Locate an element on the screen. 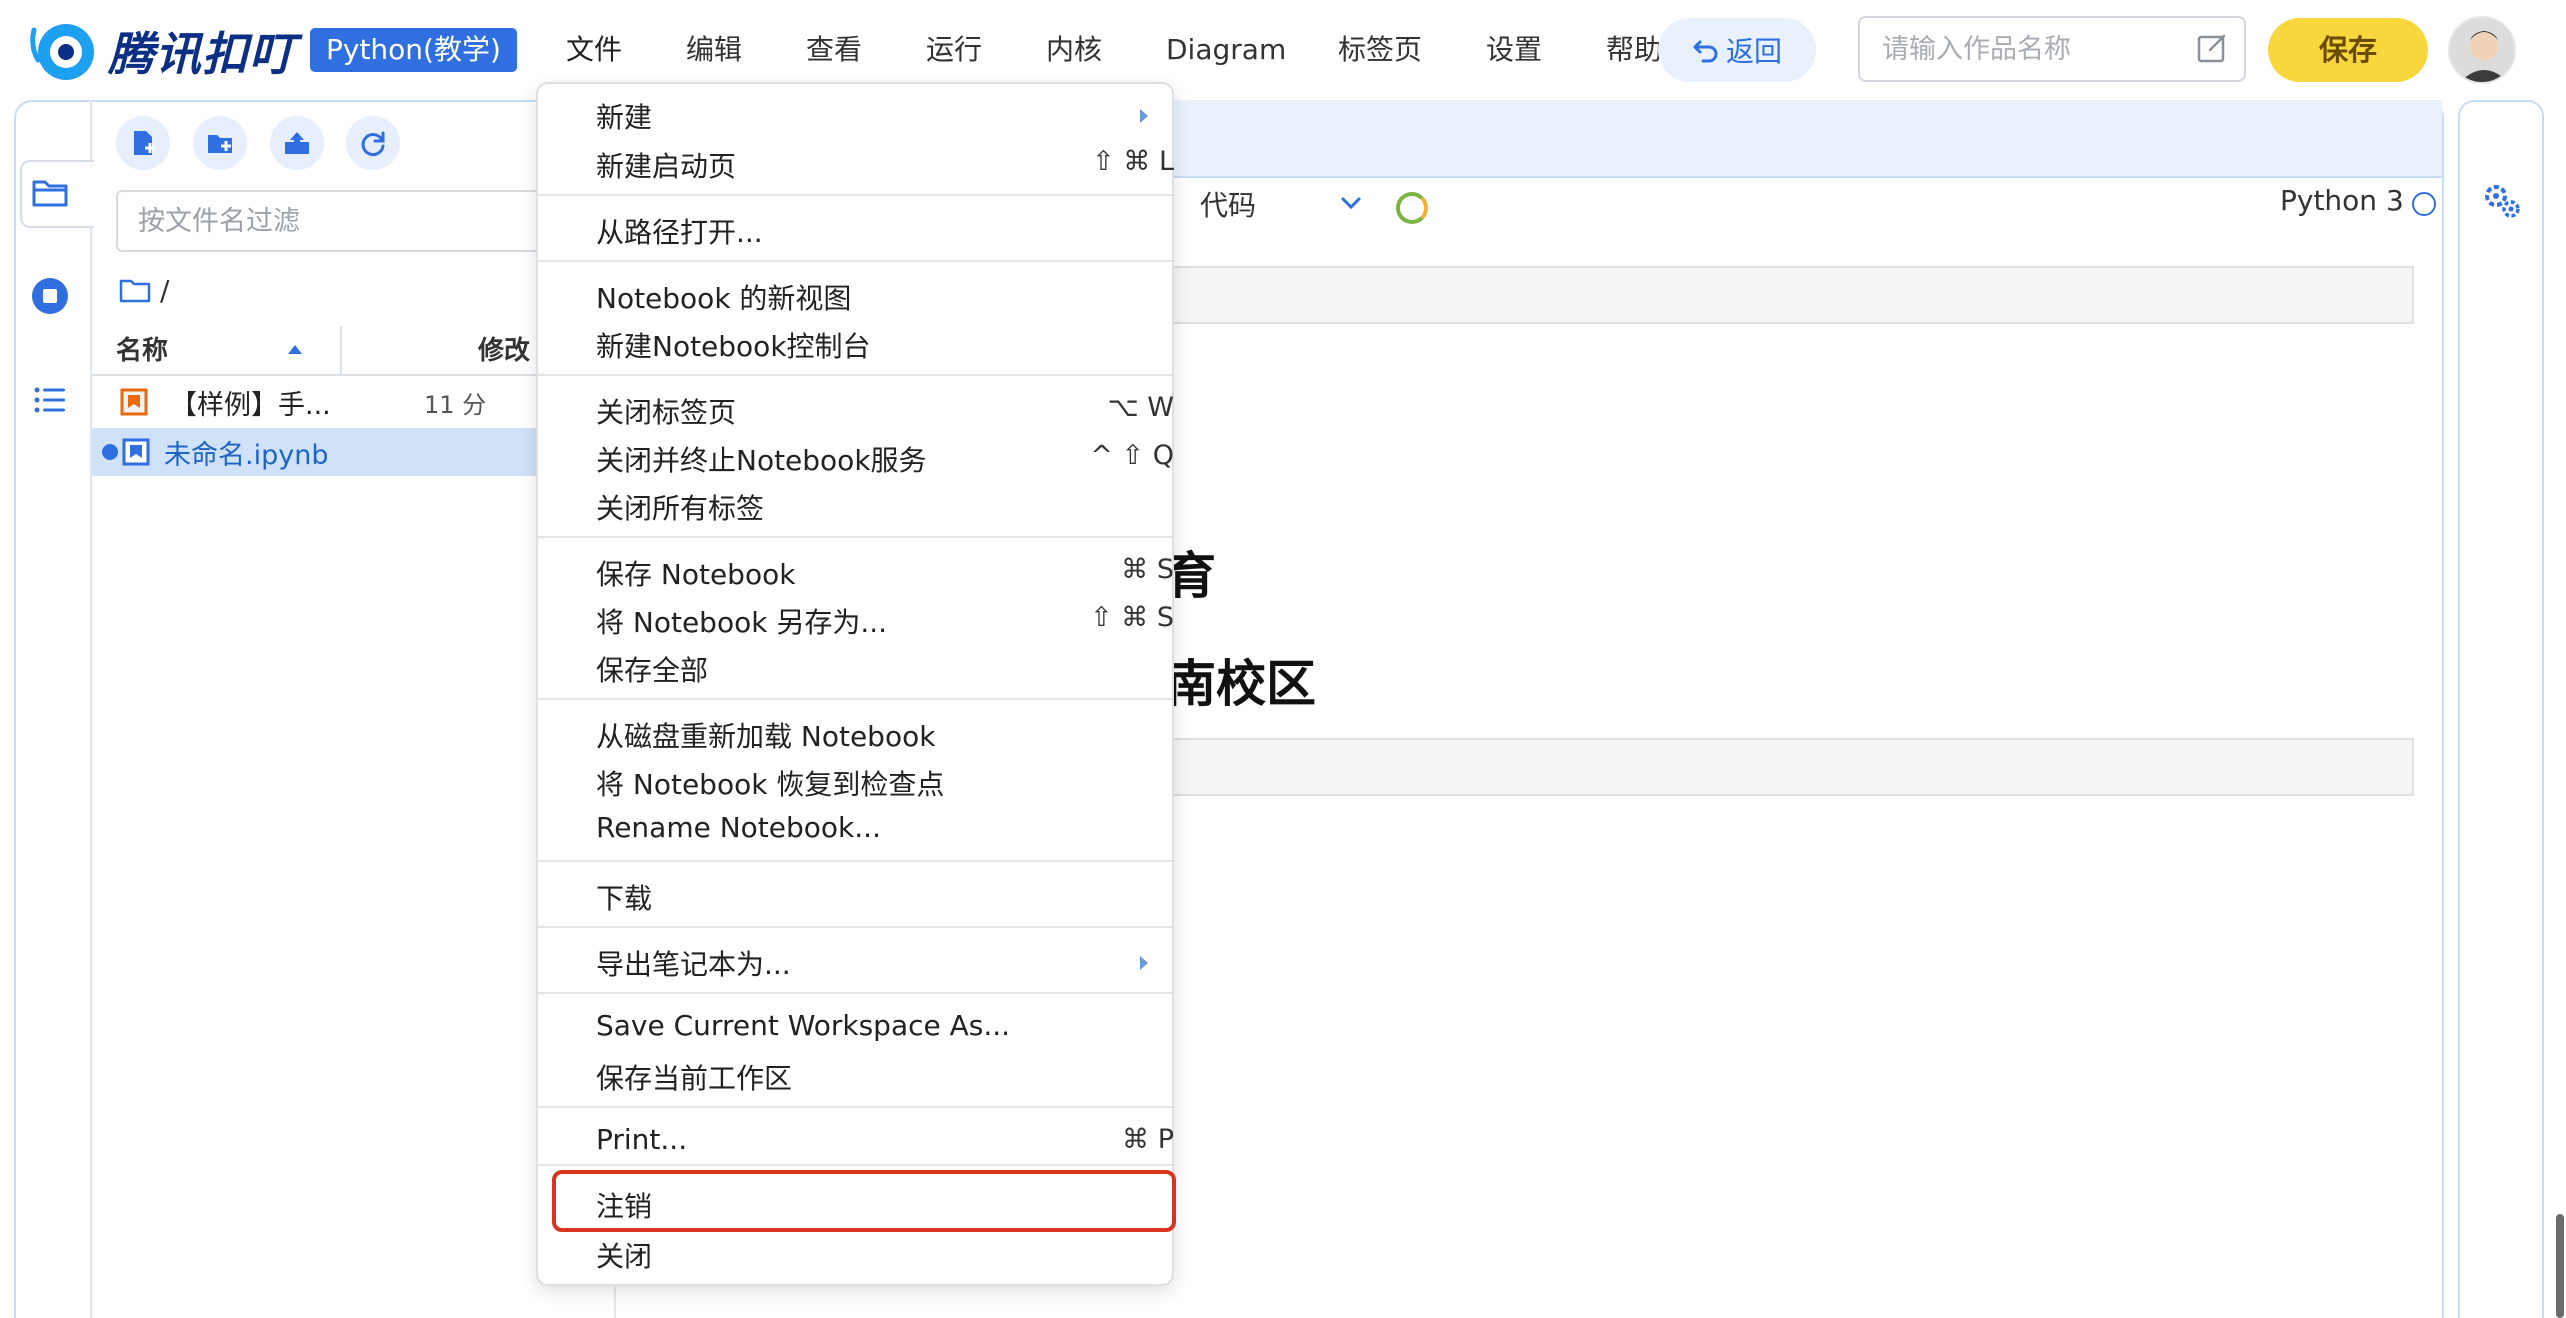 This screenshot has height=1318, width=2566. upload-button is located at coordinates (297, 143).